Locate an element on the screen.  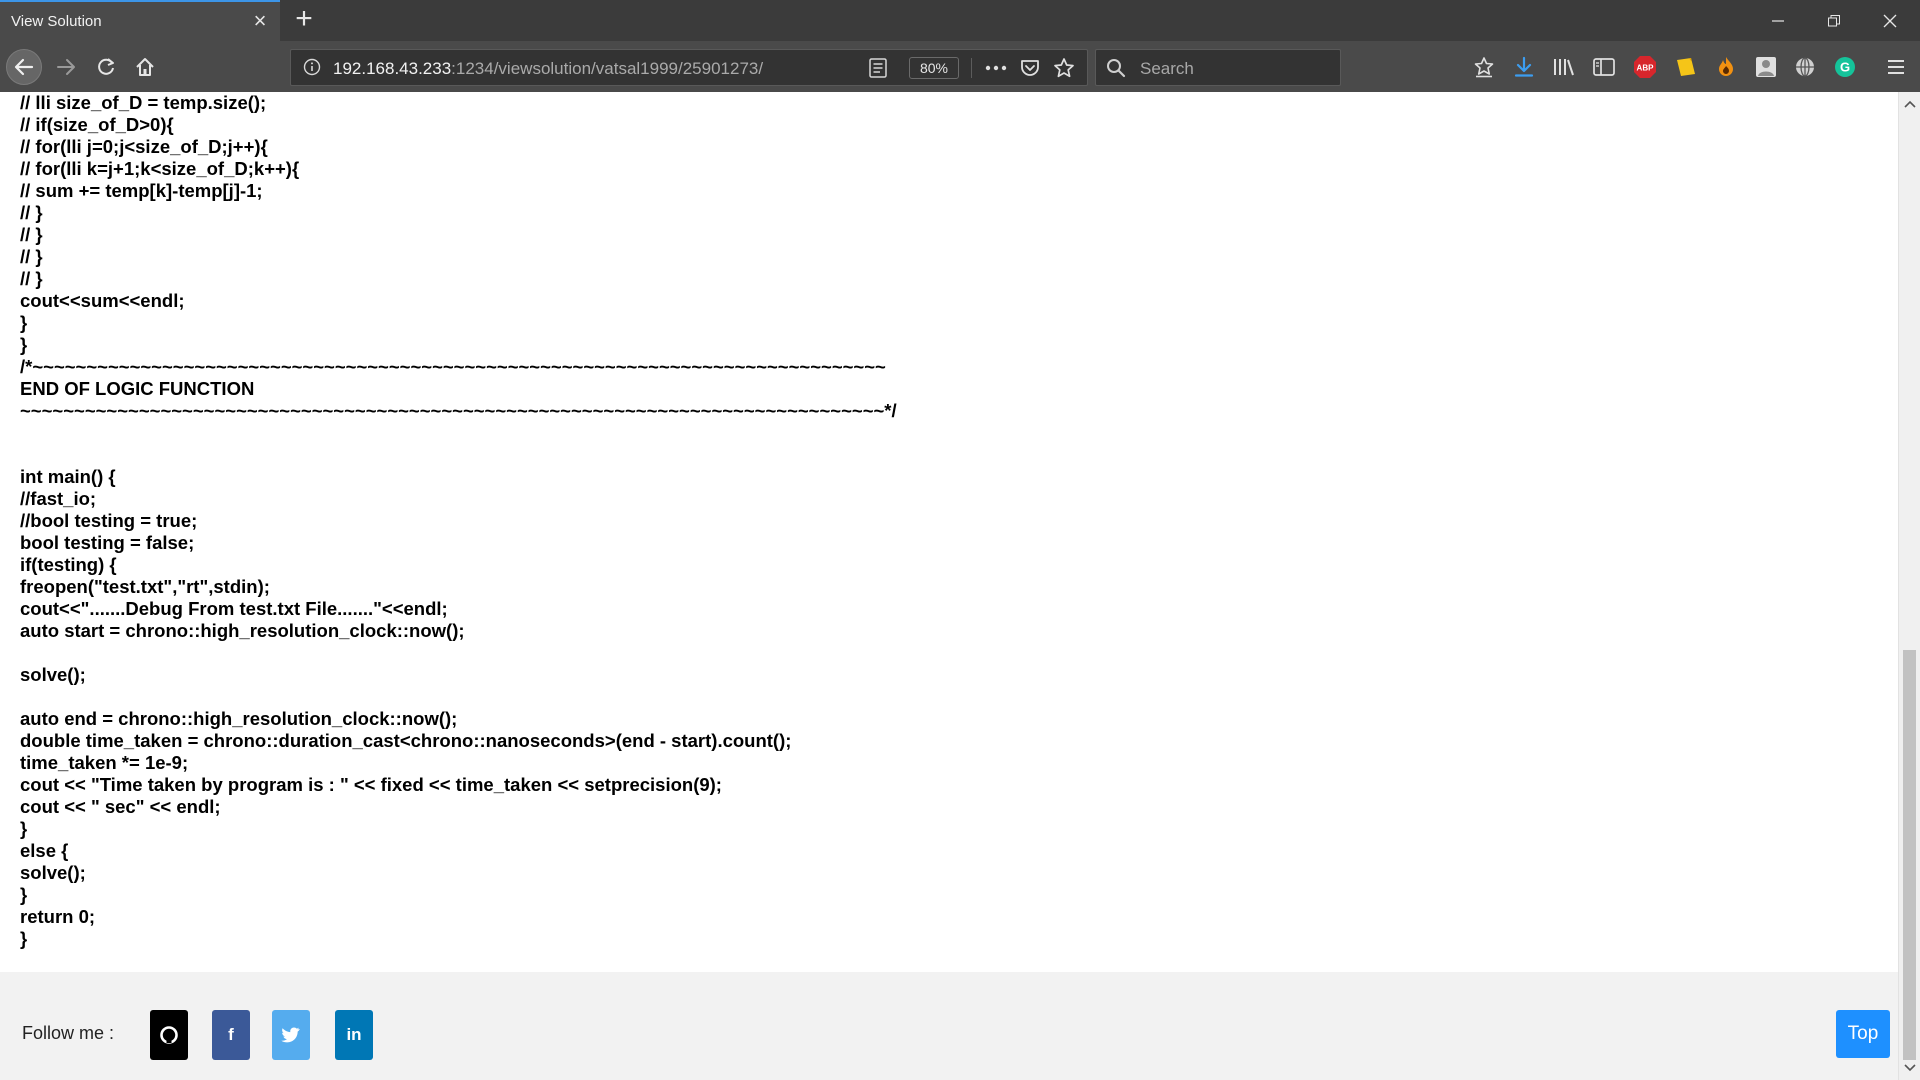
user-card-icon is located at coordinates (1766, 67).